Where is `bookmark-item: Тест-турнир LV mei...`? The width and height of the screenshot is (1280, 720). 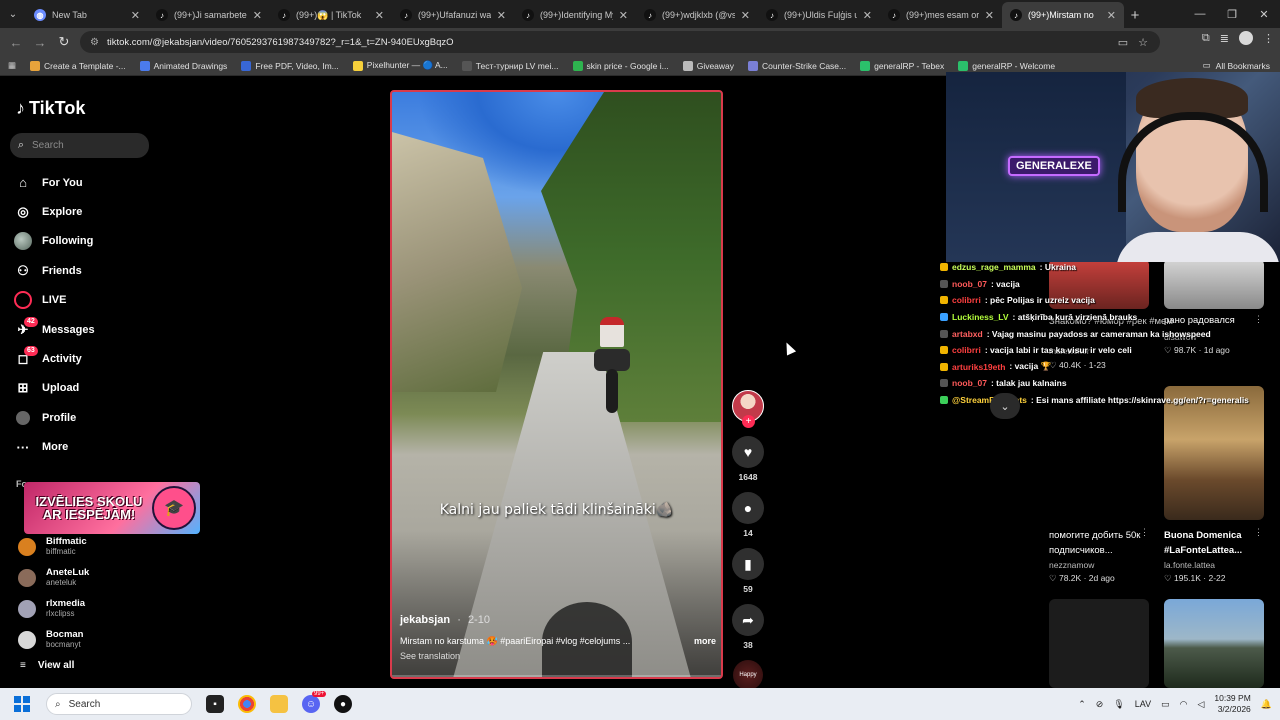 bookmark-item: Тест-турнир LV mei... is located at coordinates (510, 65).